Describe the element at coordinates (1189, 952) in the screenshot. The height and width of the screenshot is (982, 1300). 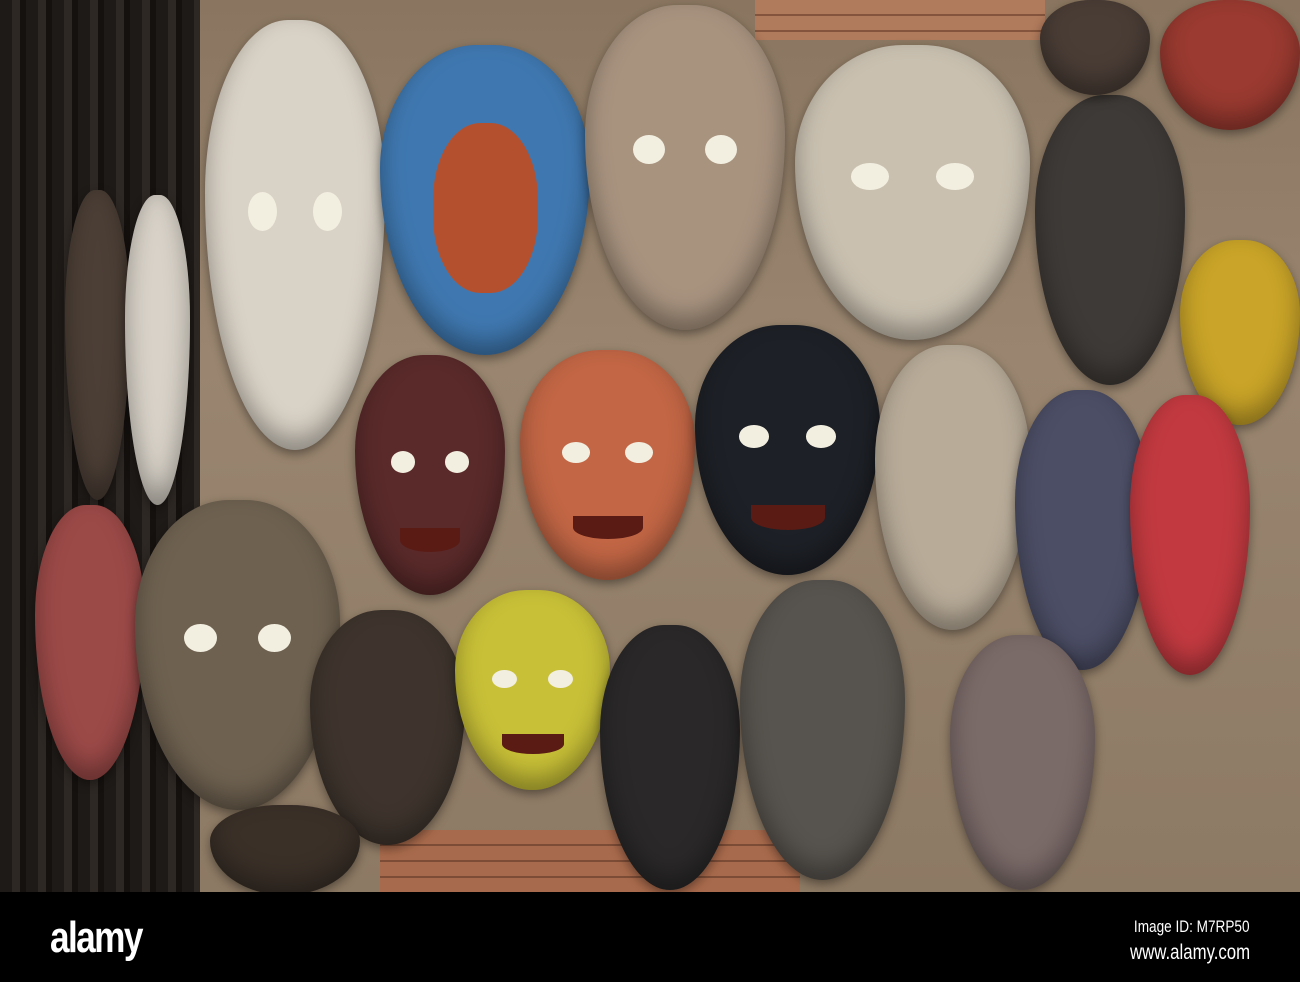
I see `site-url-text: www.alamy.com` at that location.